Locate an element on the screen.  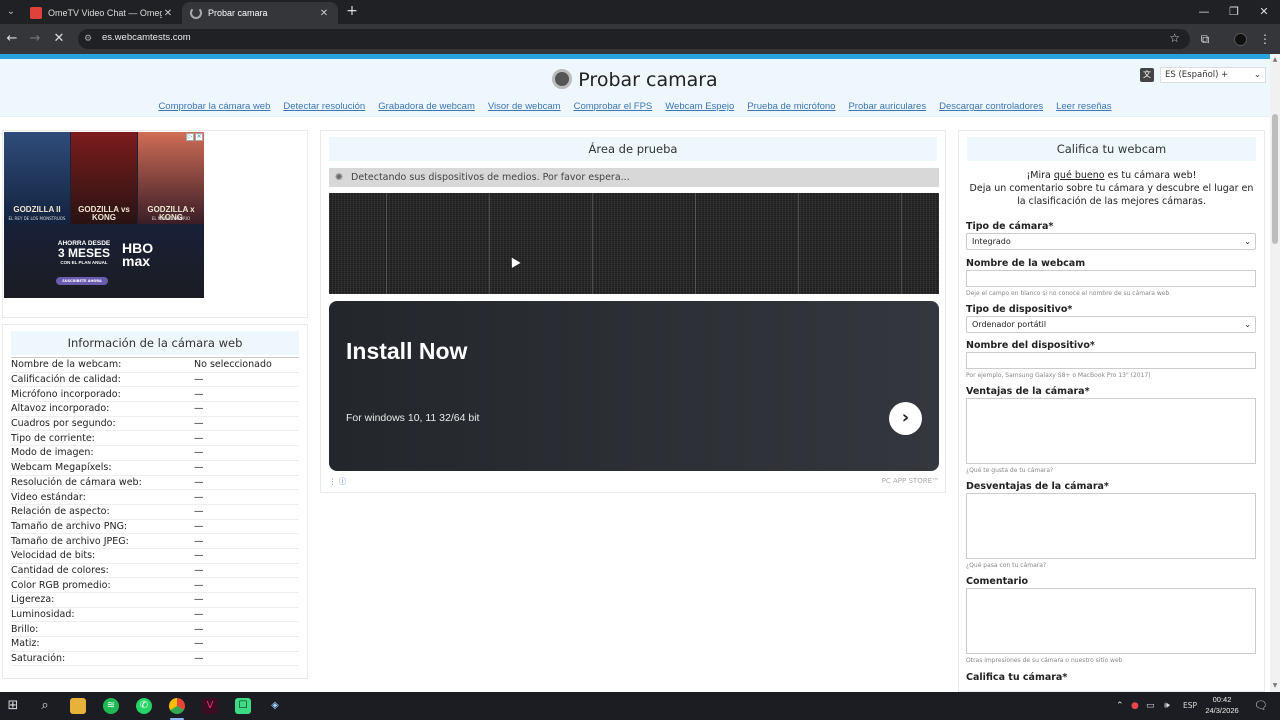
device-name-input is located at coordinates (1111, 360).